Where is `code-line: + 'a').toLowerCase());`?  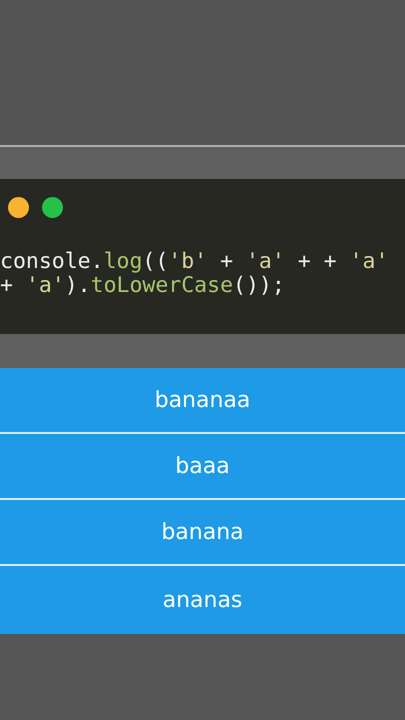 code-line: + 'a').toLowerCase()); is located at coordinates (142, 286).